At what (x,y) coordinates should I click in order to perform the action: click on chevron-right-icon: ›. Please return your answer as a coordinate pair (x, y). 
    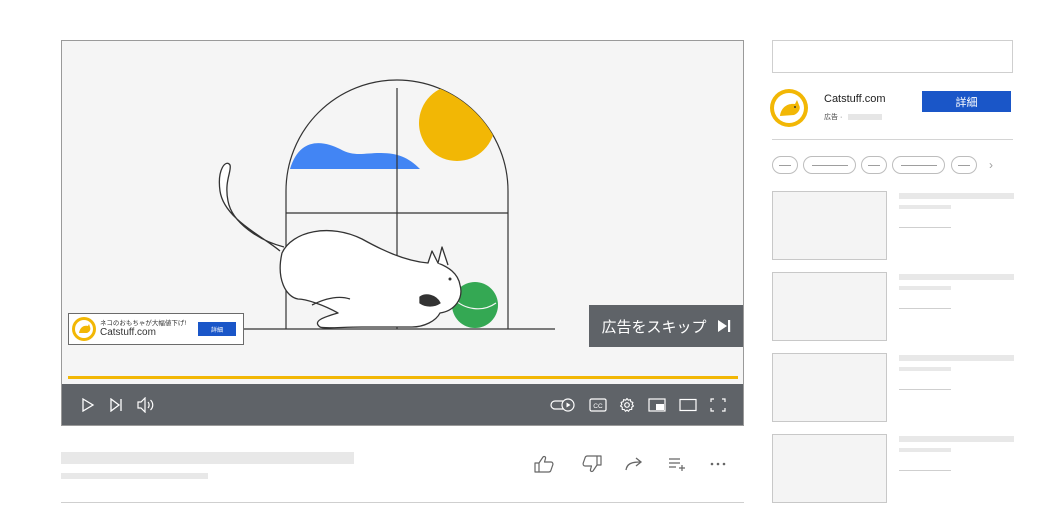
    Looking at the image, I should click on (991, 165).